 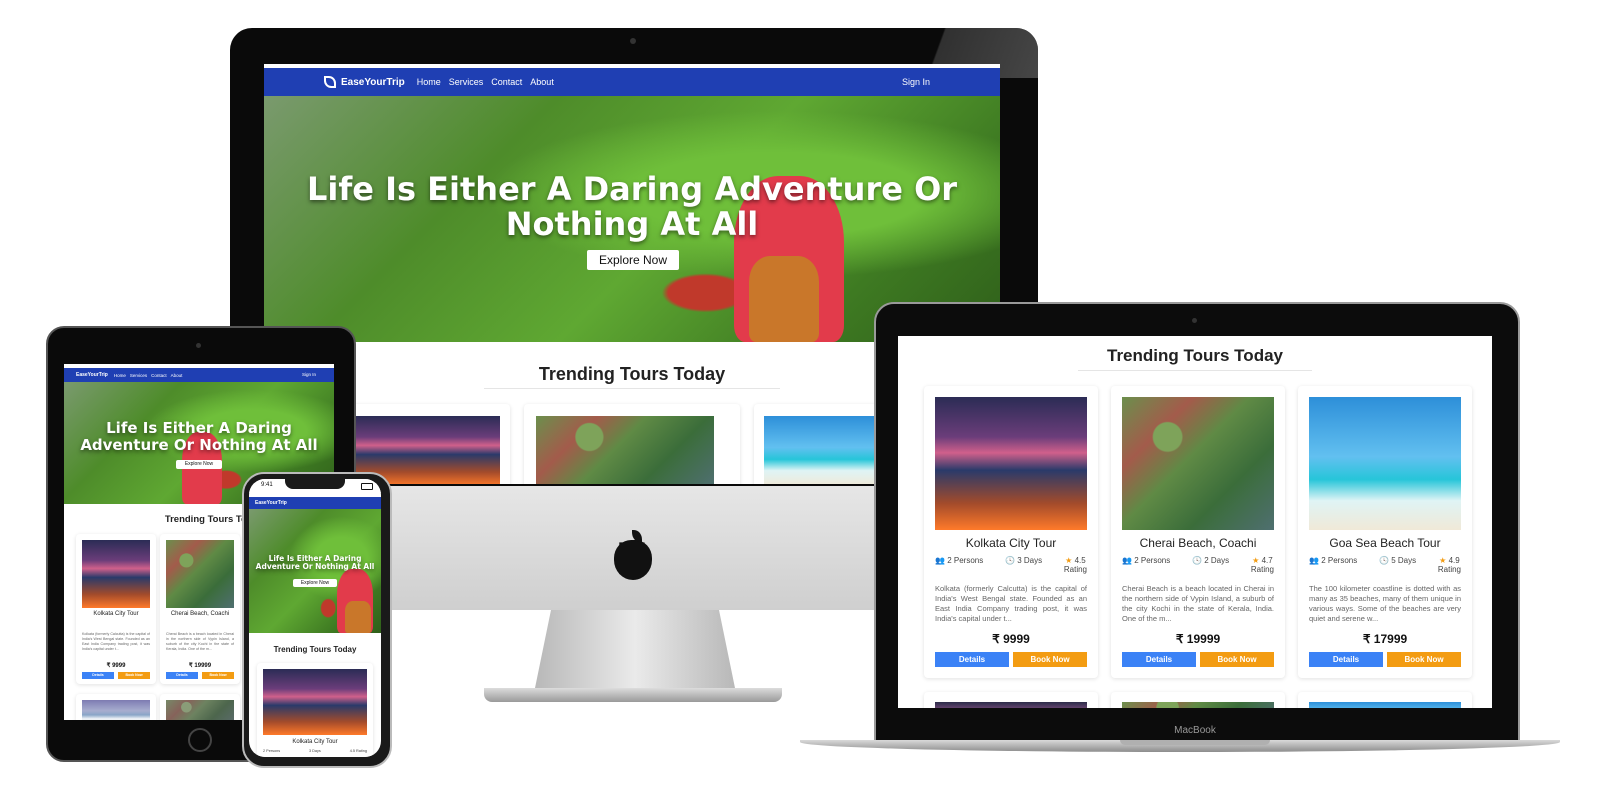 I want to click on tour-price: ₹ 17999, so click(x=1385, y=639).